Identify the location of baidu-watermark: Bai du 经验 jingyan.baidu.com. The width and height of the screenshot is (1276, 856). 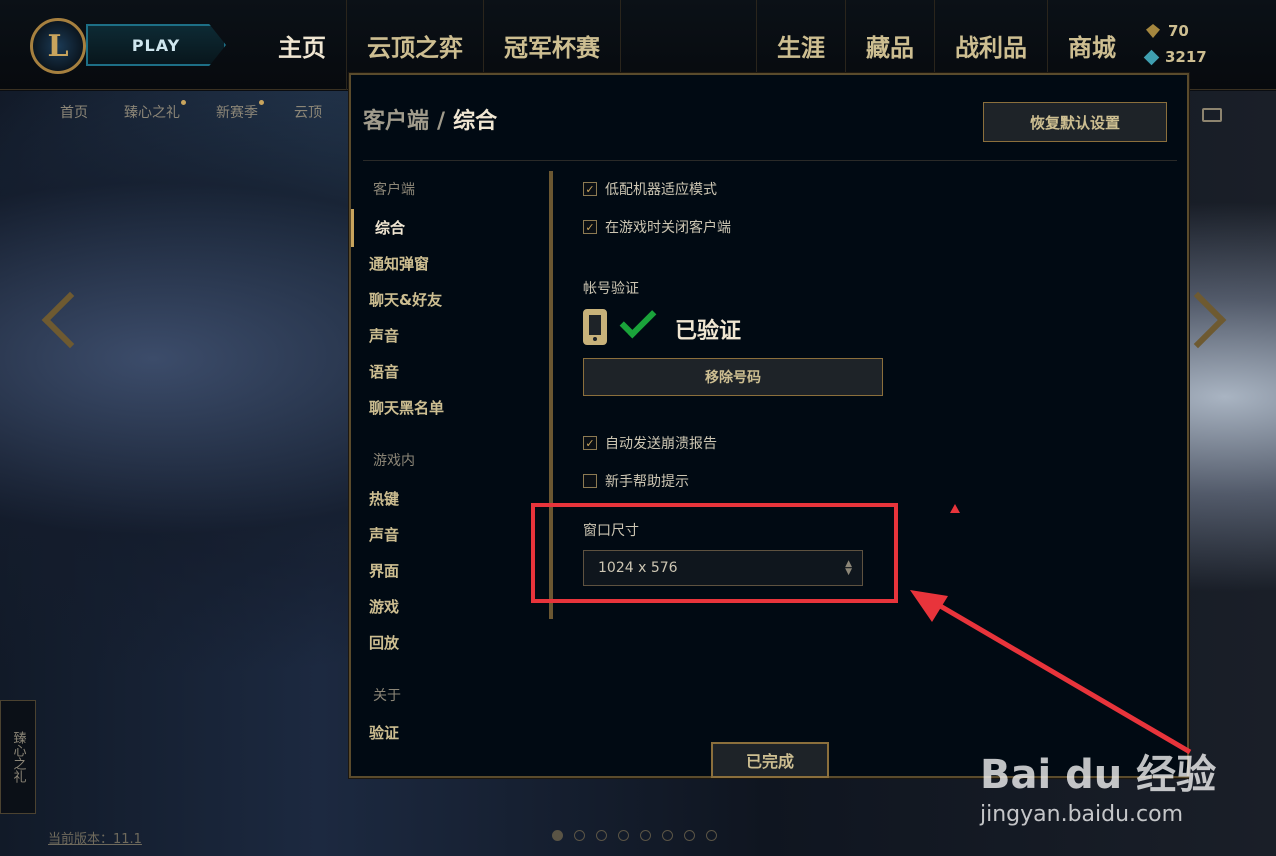
(1098, 784).